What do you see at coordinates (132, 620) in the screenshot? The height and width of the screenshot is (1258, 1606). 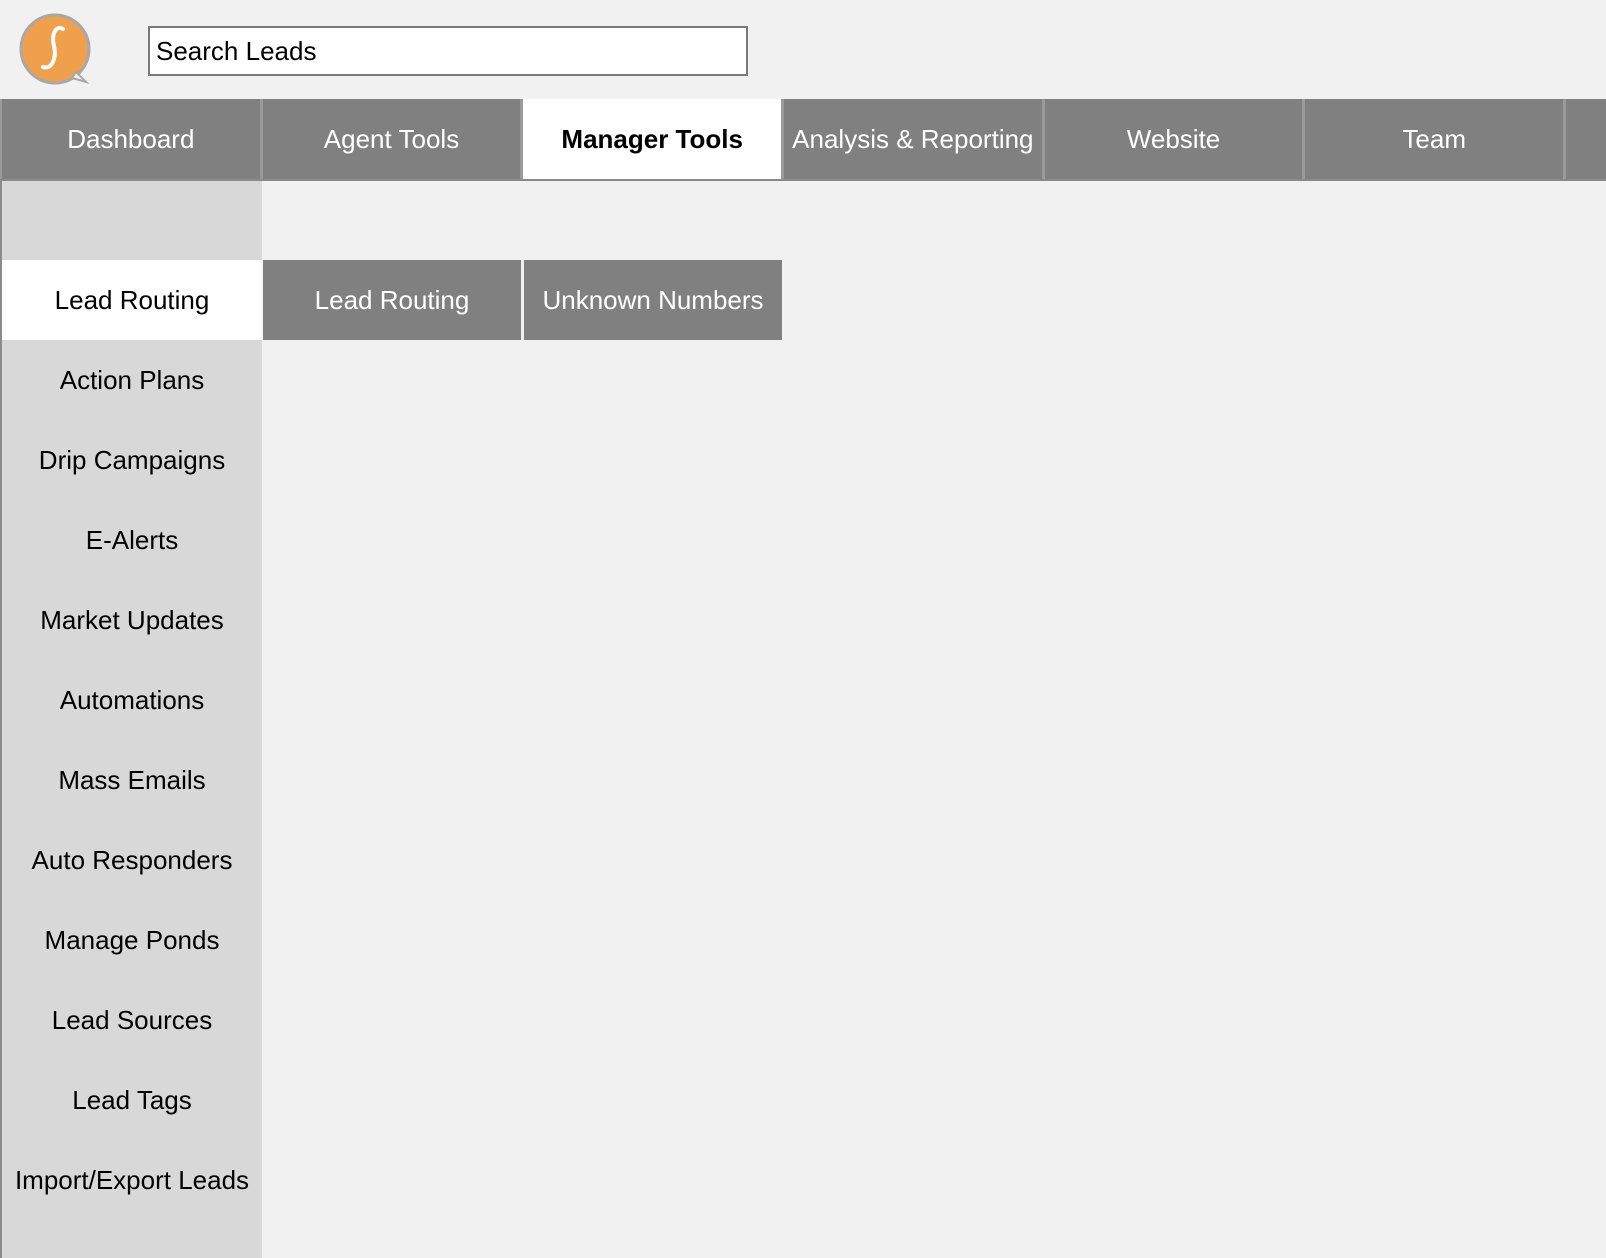 I see `sidebar-item-market-updates: Market Updates` at bounding box center [132, 620].